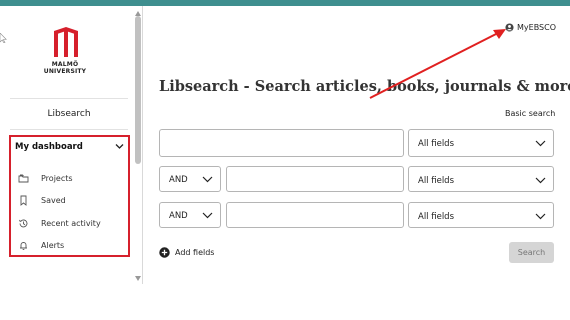 This screenshot has height=320, width=570. I want to click on search-button-label: Search, so click(531, 252).